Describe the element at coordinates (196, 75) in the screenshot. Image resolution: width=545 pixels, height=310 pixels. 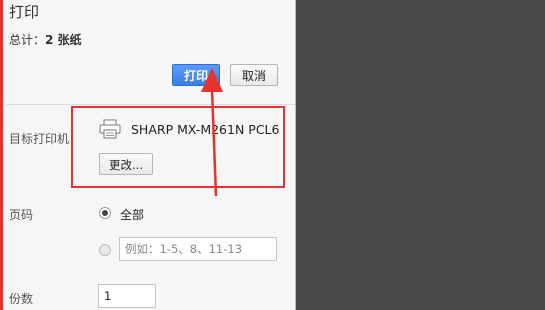
I see `print-button: 打印` at that location.